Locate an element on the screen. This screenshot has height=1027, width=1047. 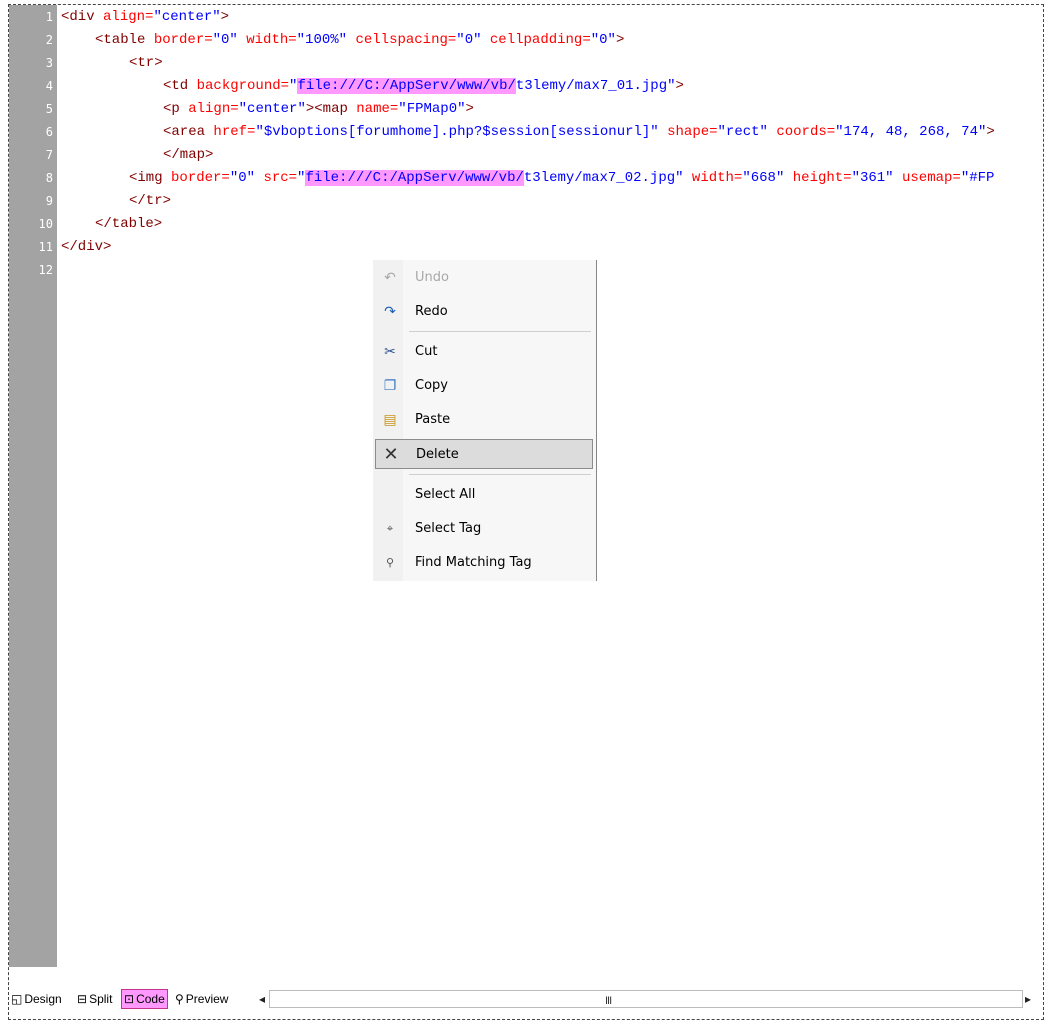
line-number: 2 is located at coordinates (49, 40).